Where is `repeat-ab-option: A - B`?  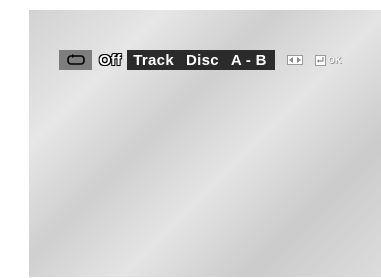
repeat-ab-option: A - B is located at coordinates (249, 60).